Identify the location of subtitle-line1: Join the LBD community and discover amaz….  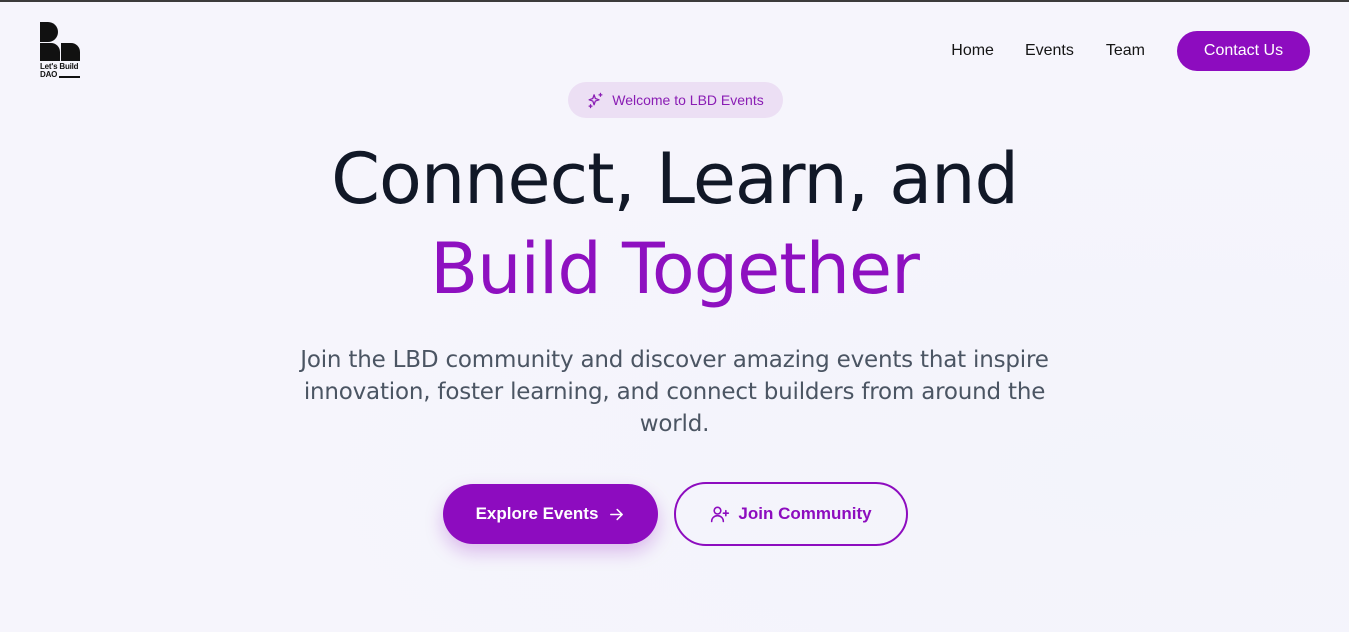
(674, 360).